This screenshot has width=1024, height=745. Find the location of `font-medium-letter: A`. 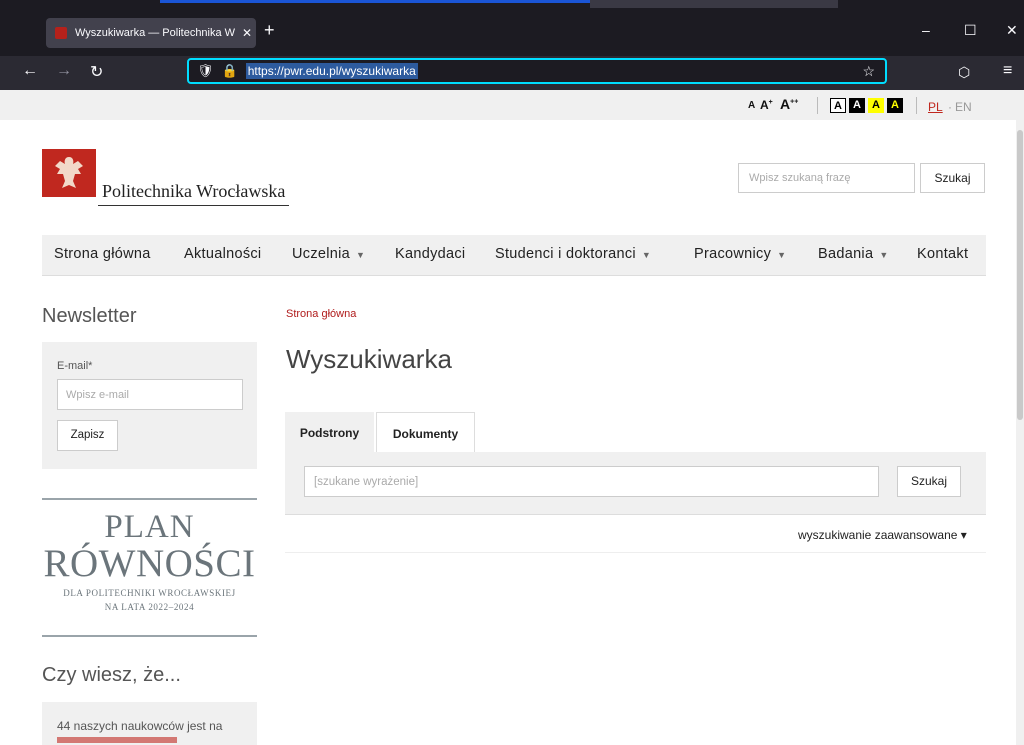

font-medium-letter: A is located at coordinates (764, 105).